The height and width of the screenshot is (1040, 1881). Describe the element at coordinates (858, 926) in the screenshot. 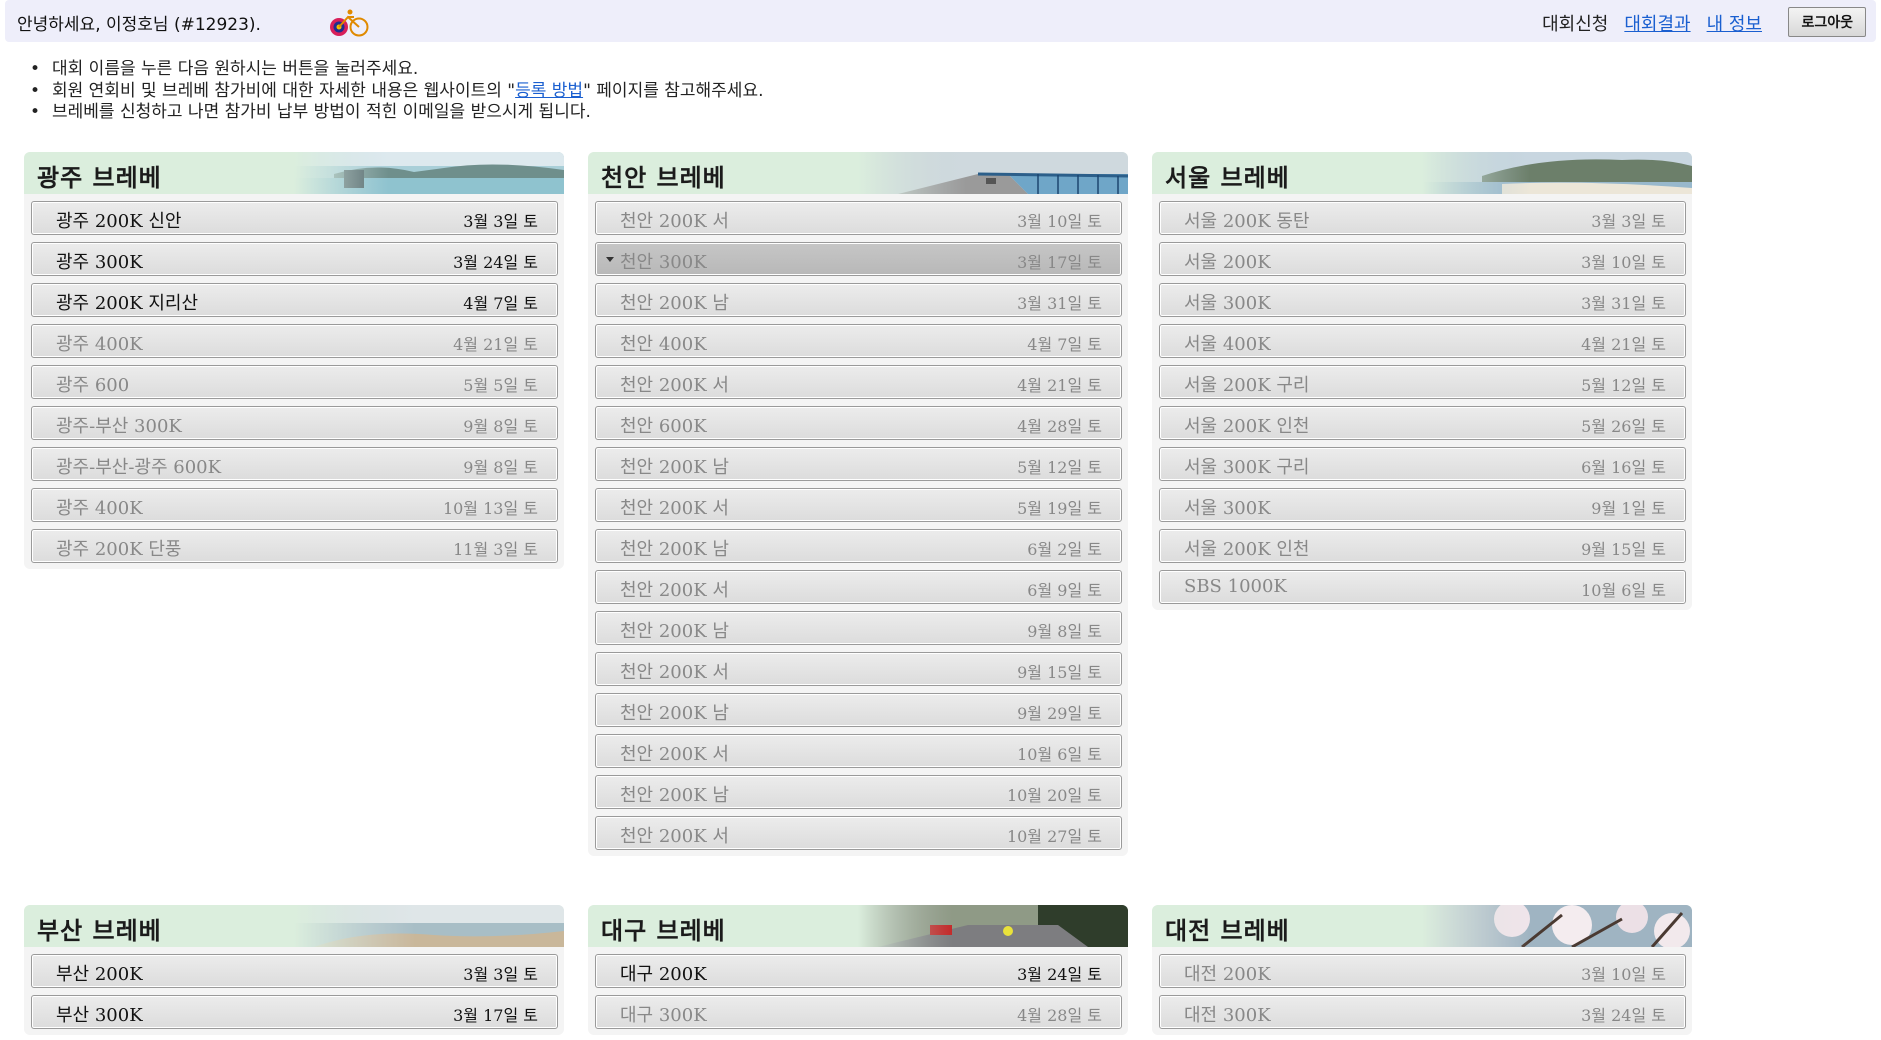

I see `region-panel-header: 대구 브레베` at that location.